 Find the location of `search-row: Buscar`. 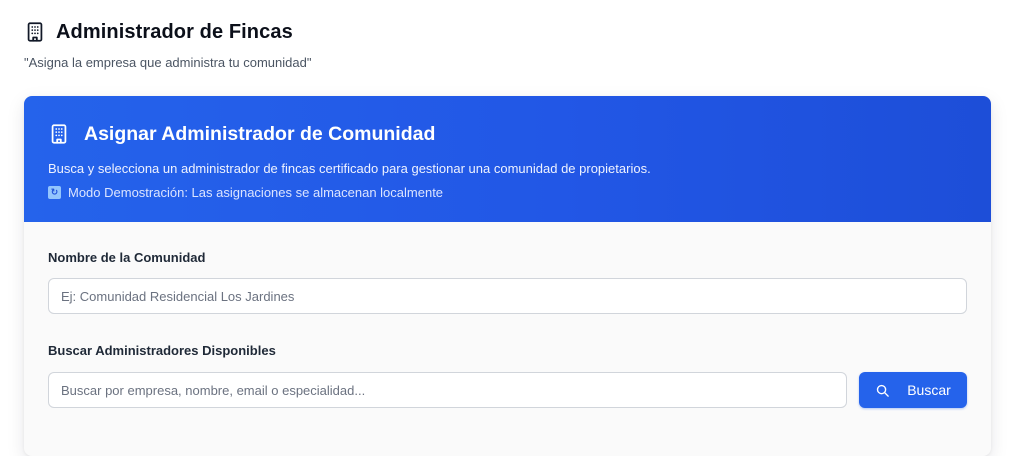

search-row: Buscar is located at coordinates (507, 390).